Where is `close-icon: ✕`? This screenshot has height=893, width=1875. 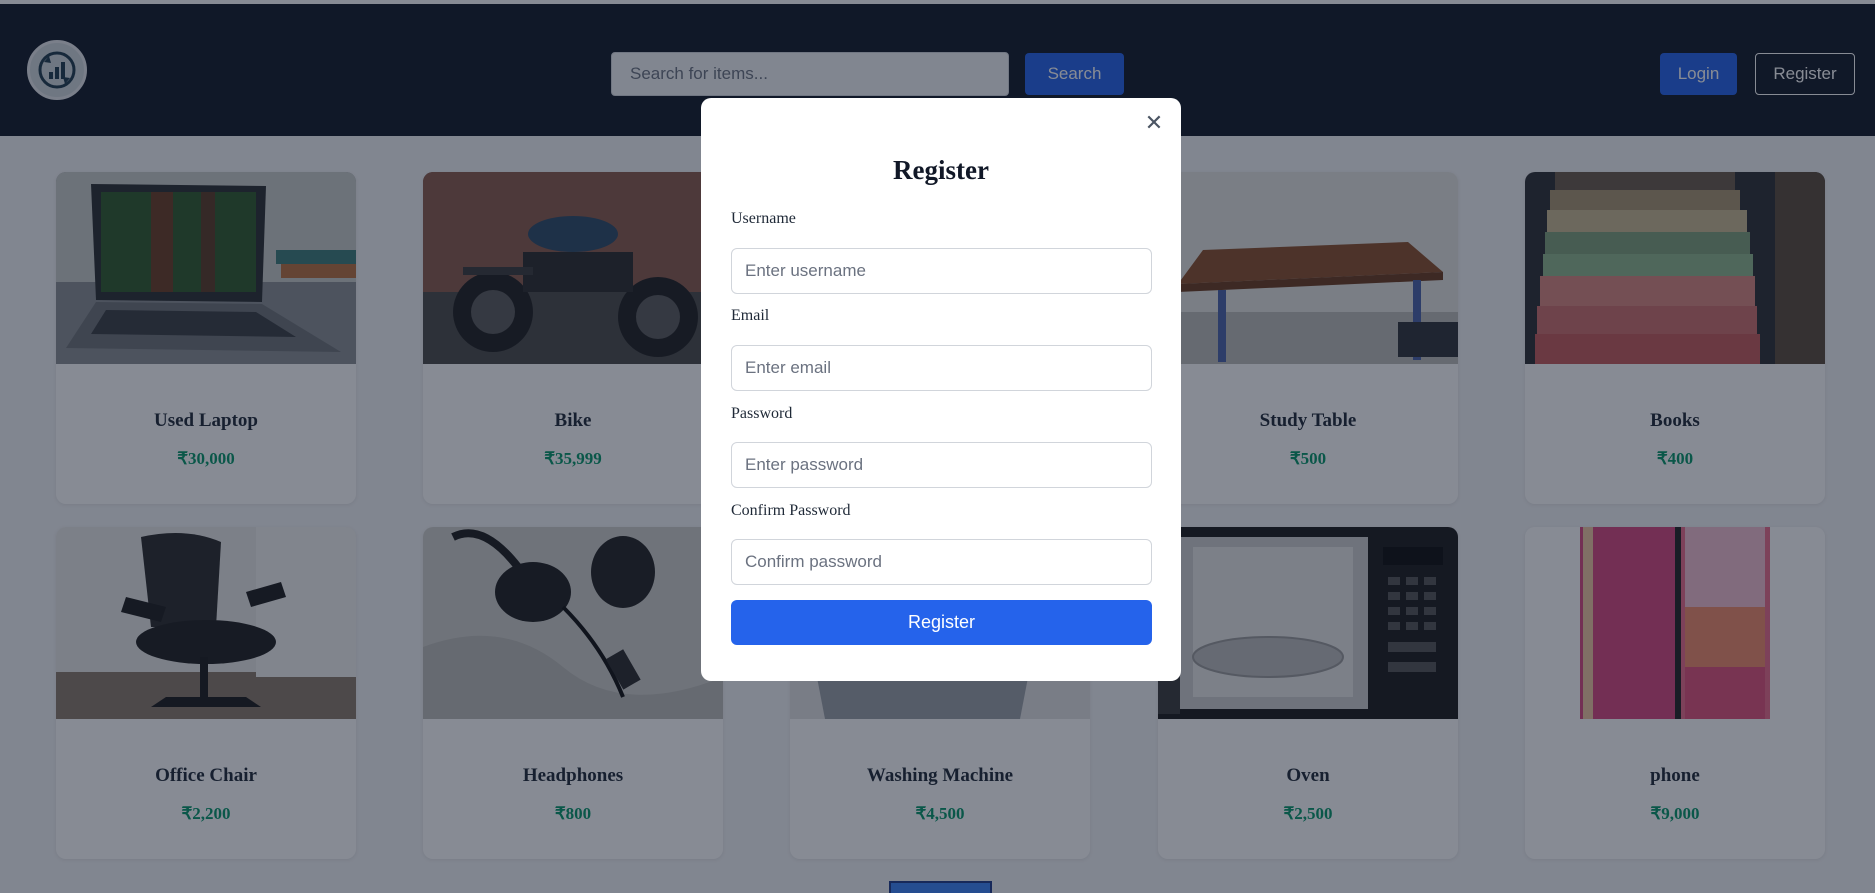 close-icon: ✕ is located at coordinates (1154, 124).